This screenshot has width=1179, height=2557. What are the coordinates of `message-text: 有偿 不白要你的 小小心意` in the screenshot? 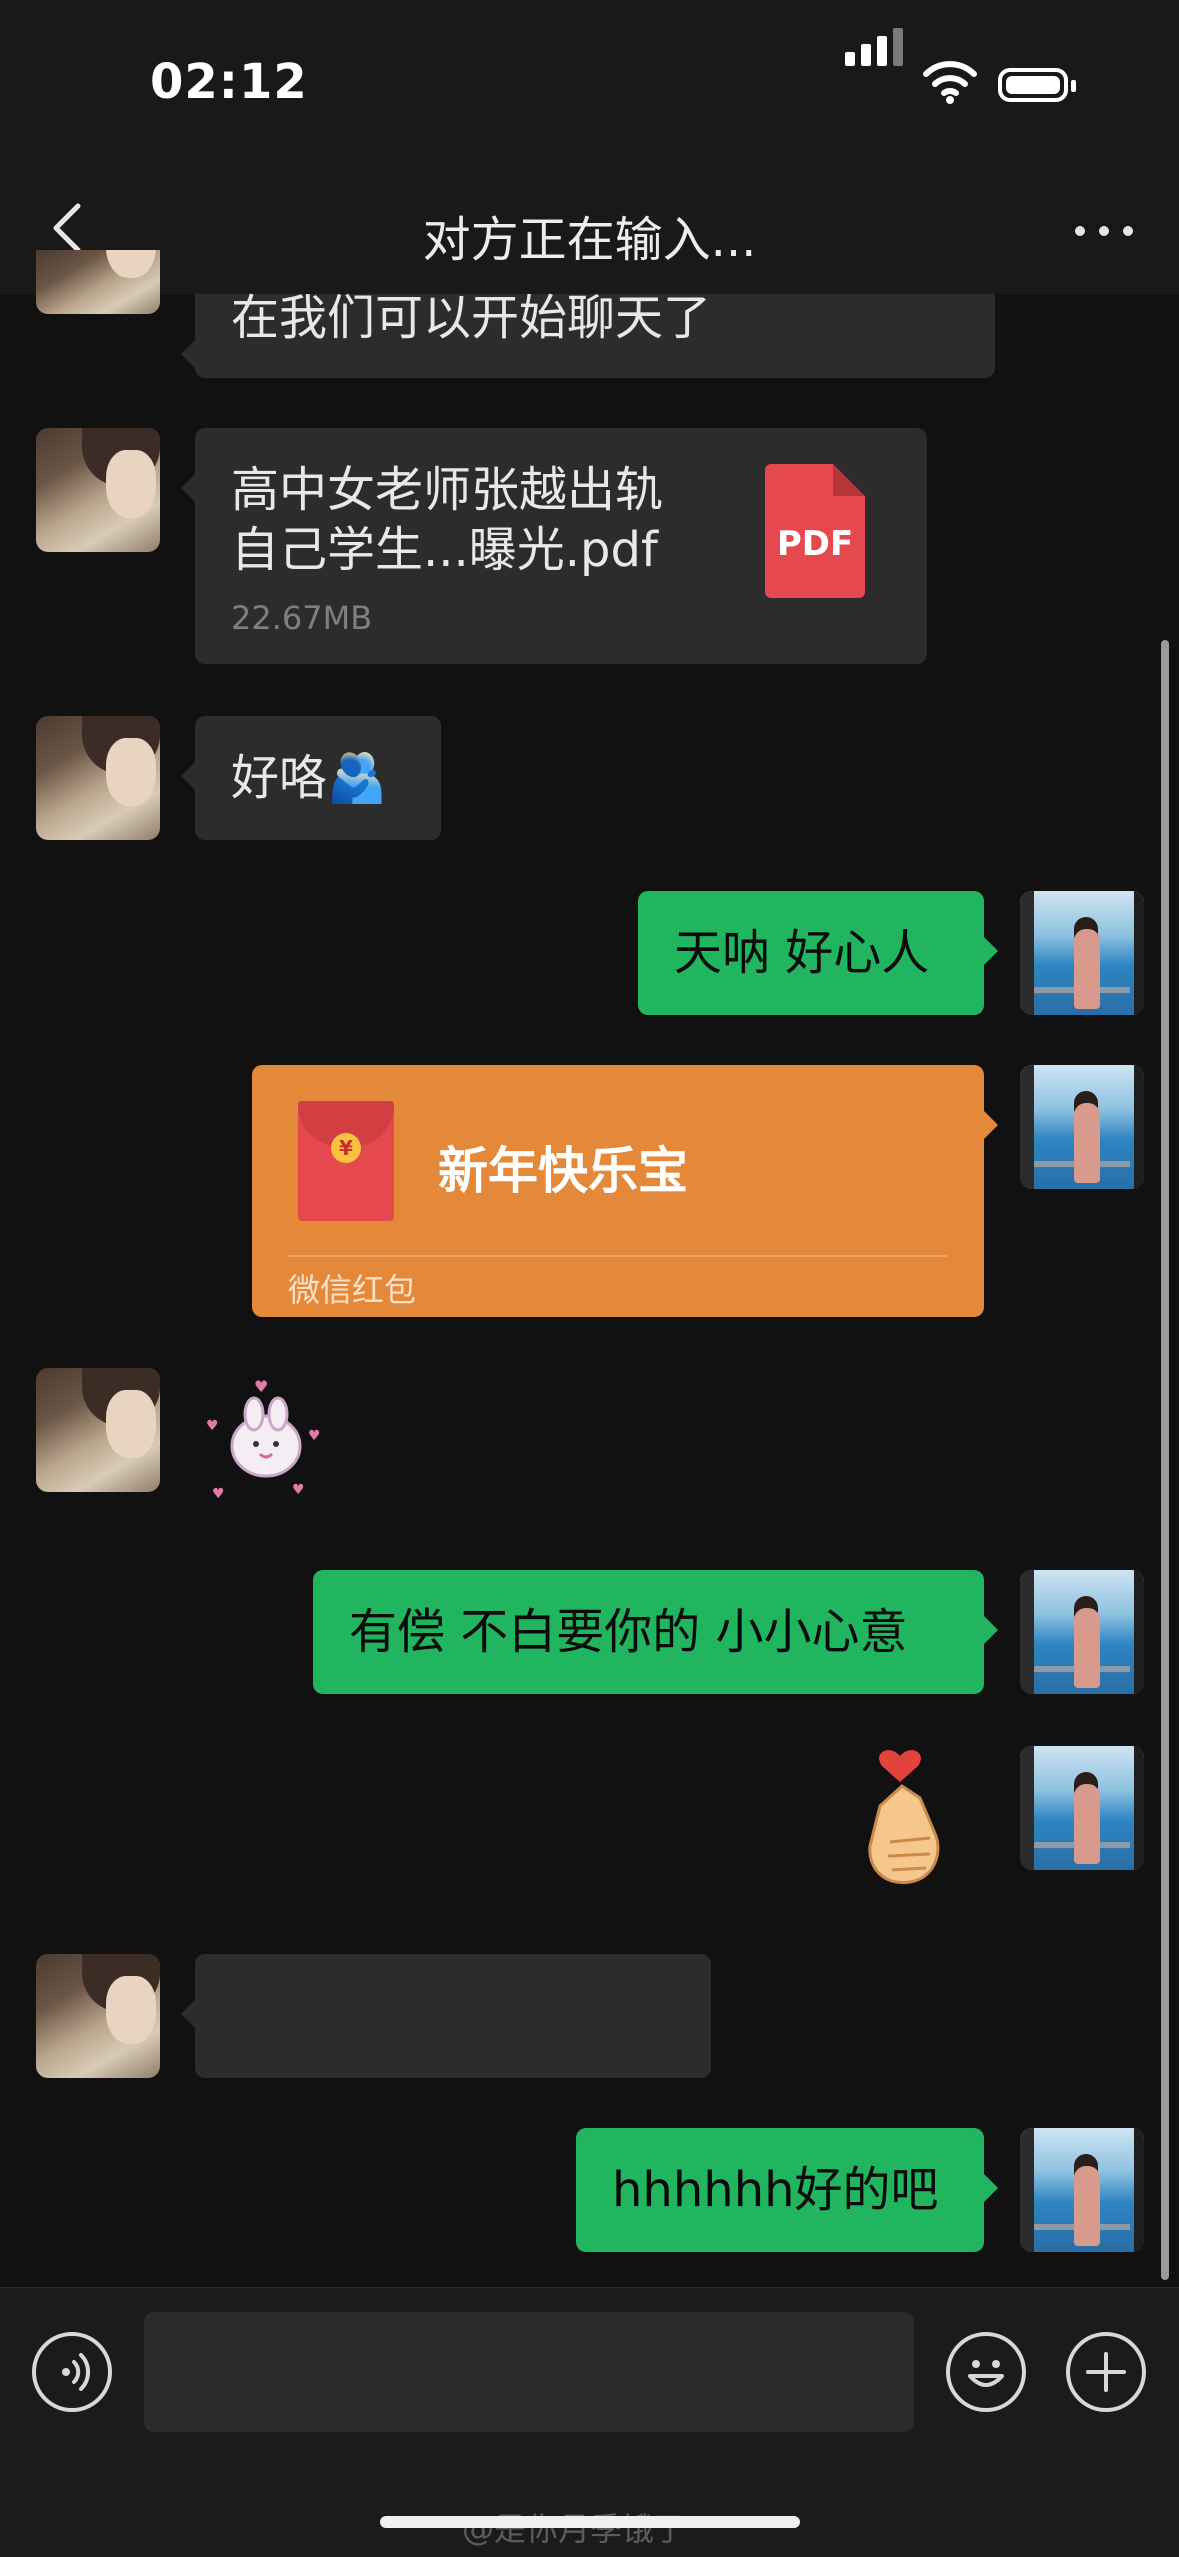 It's located at (628, 1632).